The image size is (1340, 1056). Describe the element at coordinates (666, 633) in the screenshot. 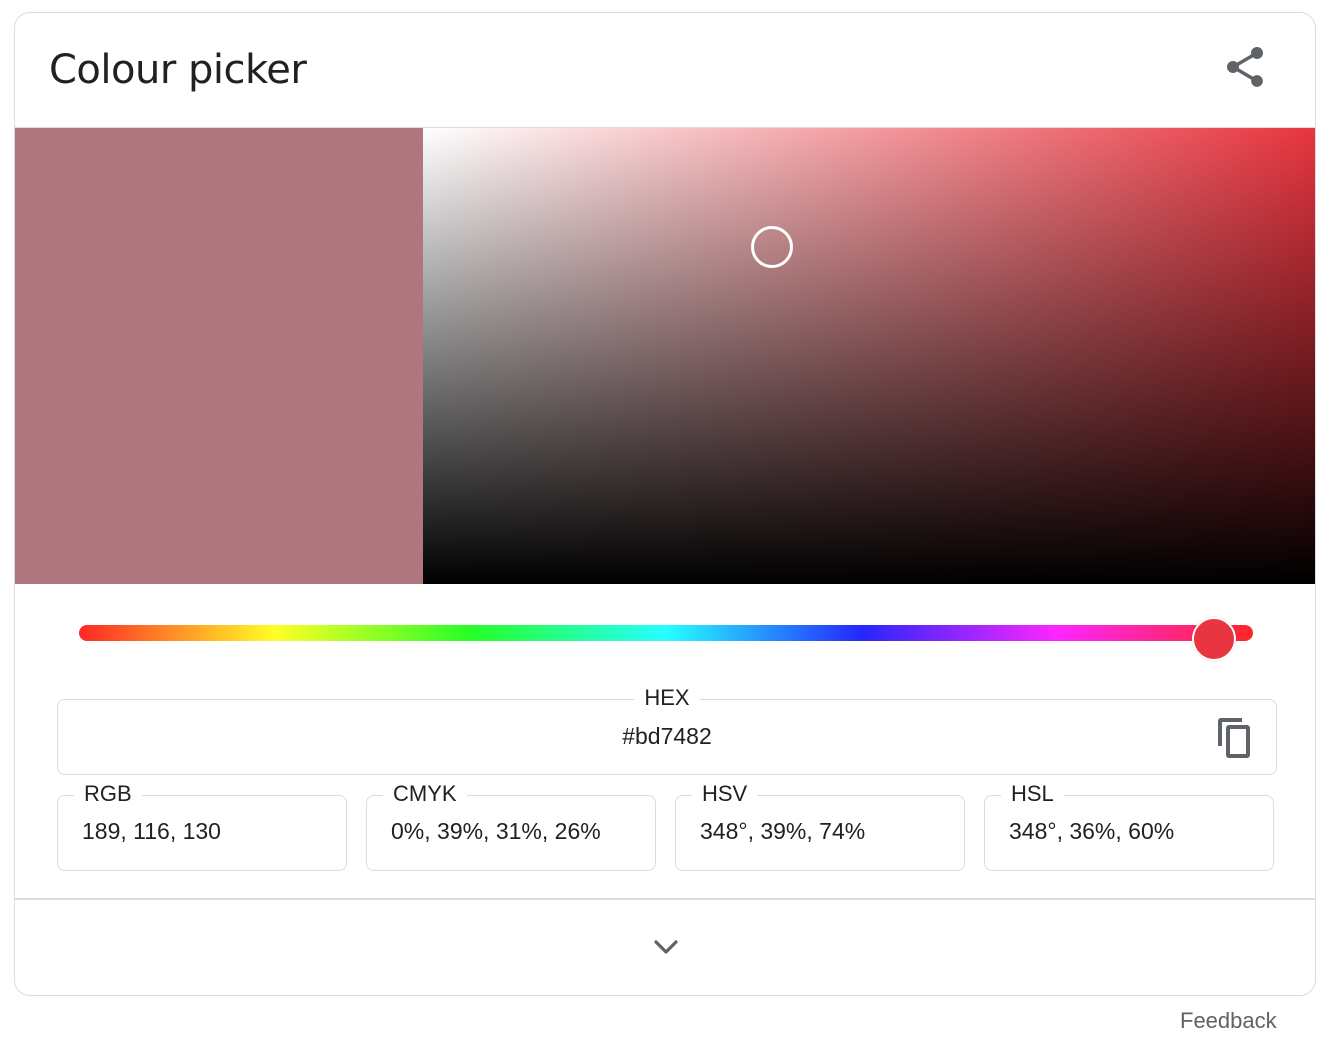

I see `hue-slider-track` at that location.